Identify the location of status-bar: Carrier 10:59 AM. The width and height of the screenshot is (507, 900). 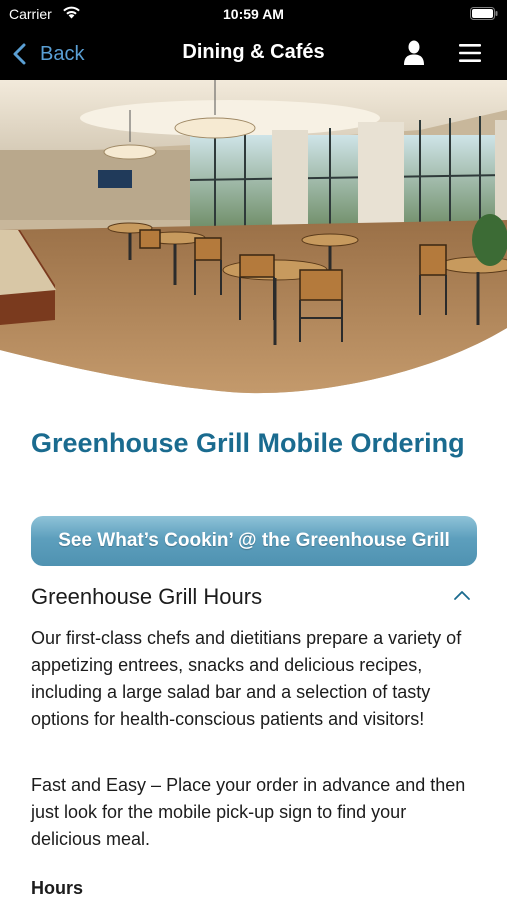
(253, 14).